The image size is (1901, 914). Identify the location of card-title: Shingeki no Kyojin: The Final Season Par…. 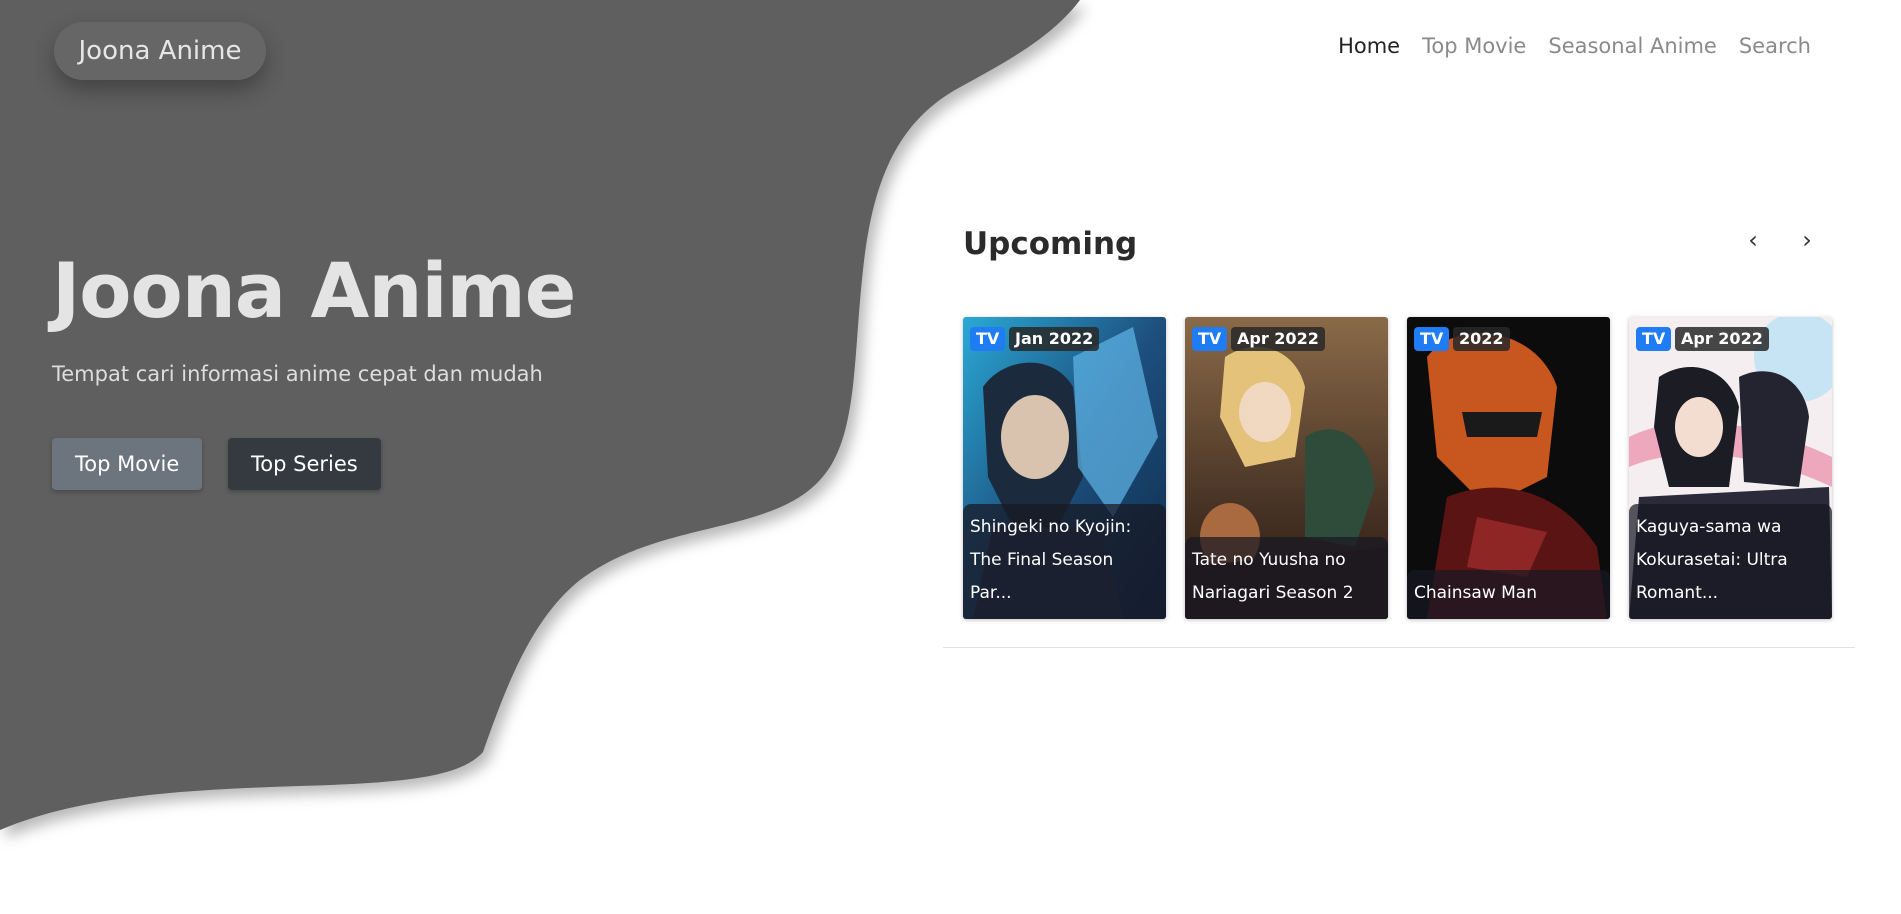
(1064, 561).